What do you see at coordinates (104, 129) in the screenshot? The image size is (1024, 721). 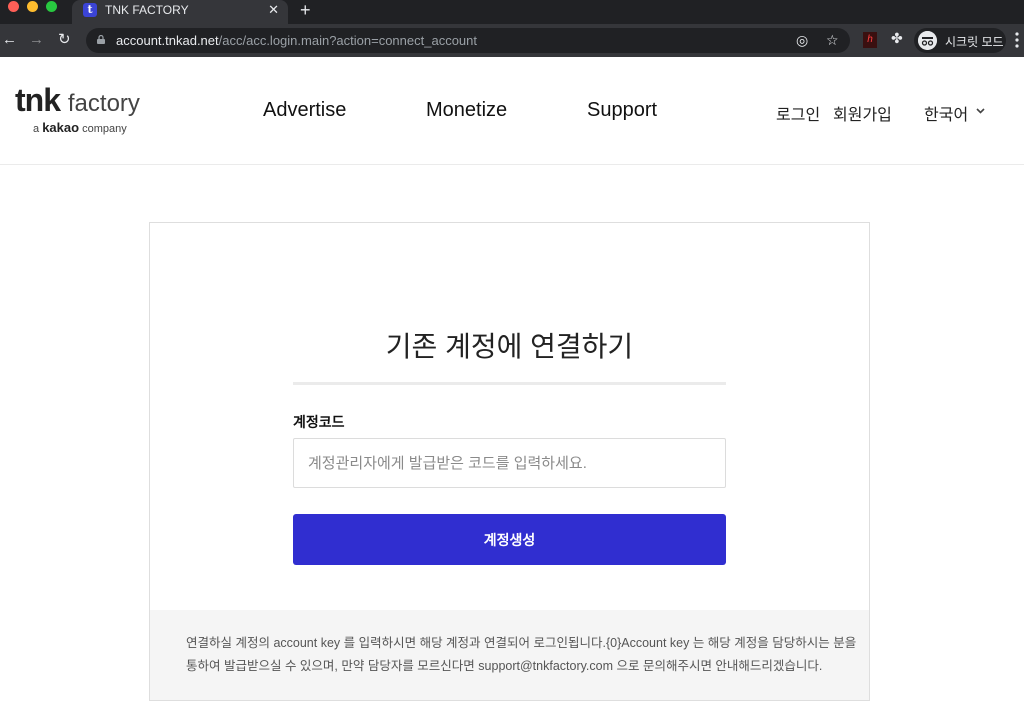 I see `logo-sub-suffix: company` at bounding box center [104, 129].